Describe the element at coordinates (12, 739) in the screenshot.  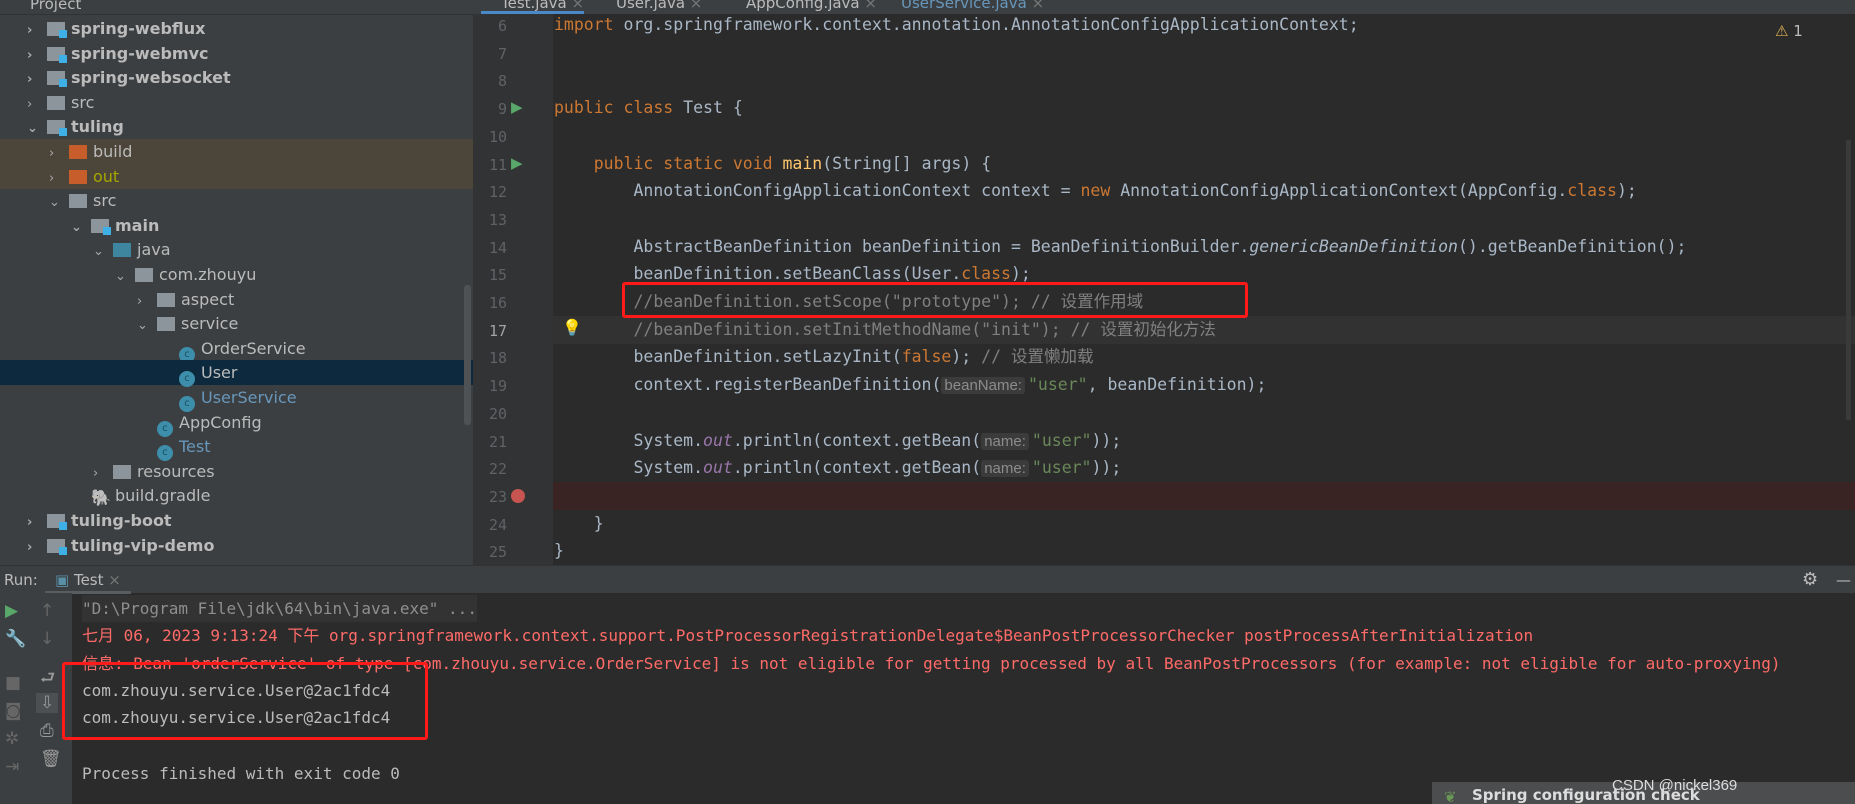
I see `debug-icon: ✲` at that location.